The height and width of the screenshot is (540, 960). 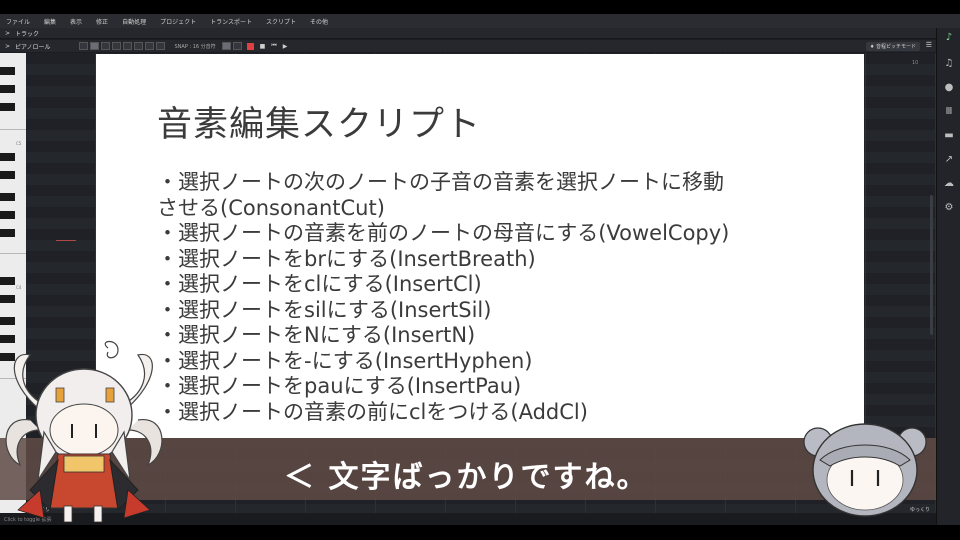 What do you see at coordinates (94, 46) in the screenshot?
I see `pen-tool-button` at bounding box center [94, 46].